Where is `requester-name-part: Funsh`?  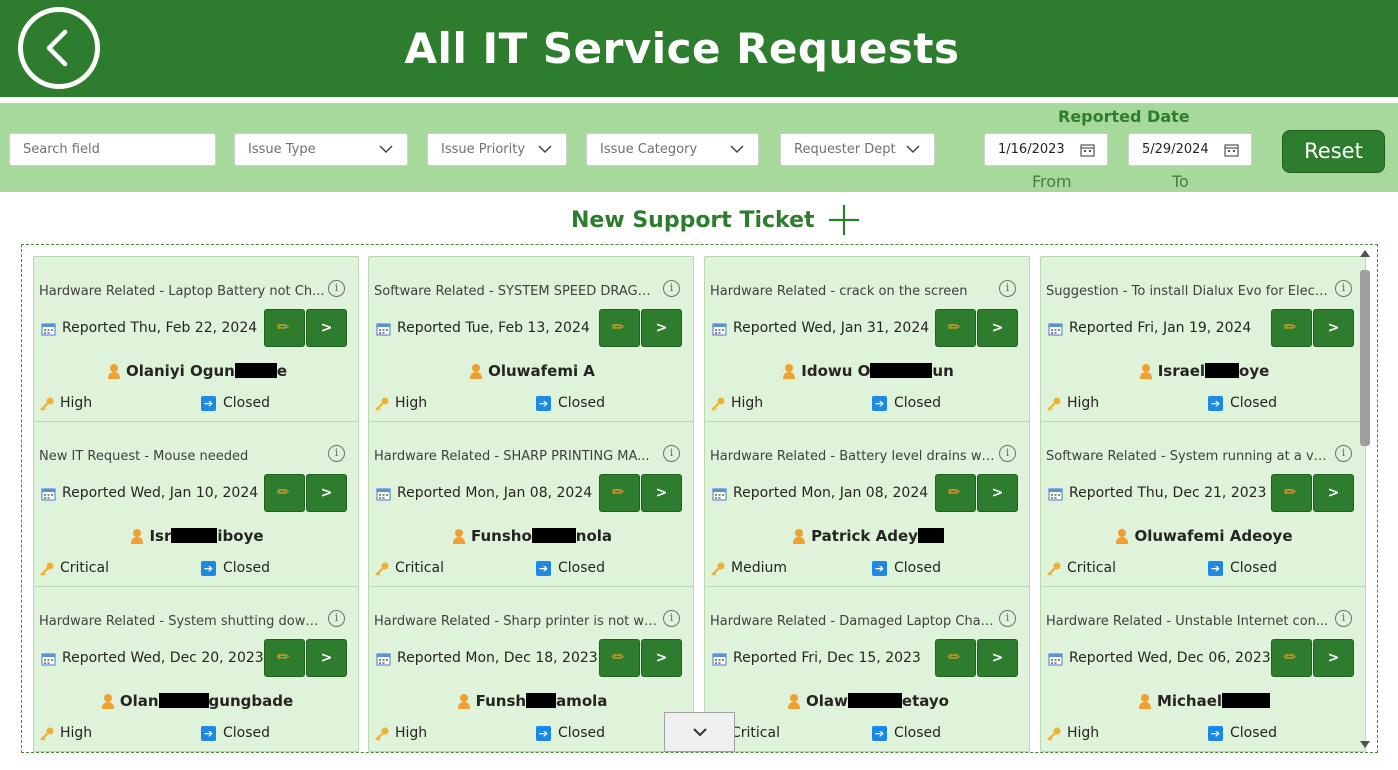
requester-name-part: Funsh is located at coordinates (501, 701).